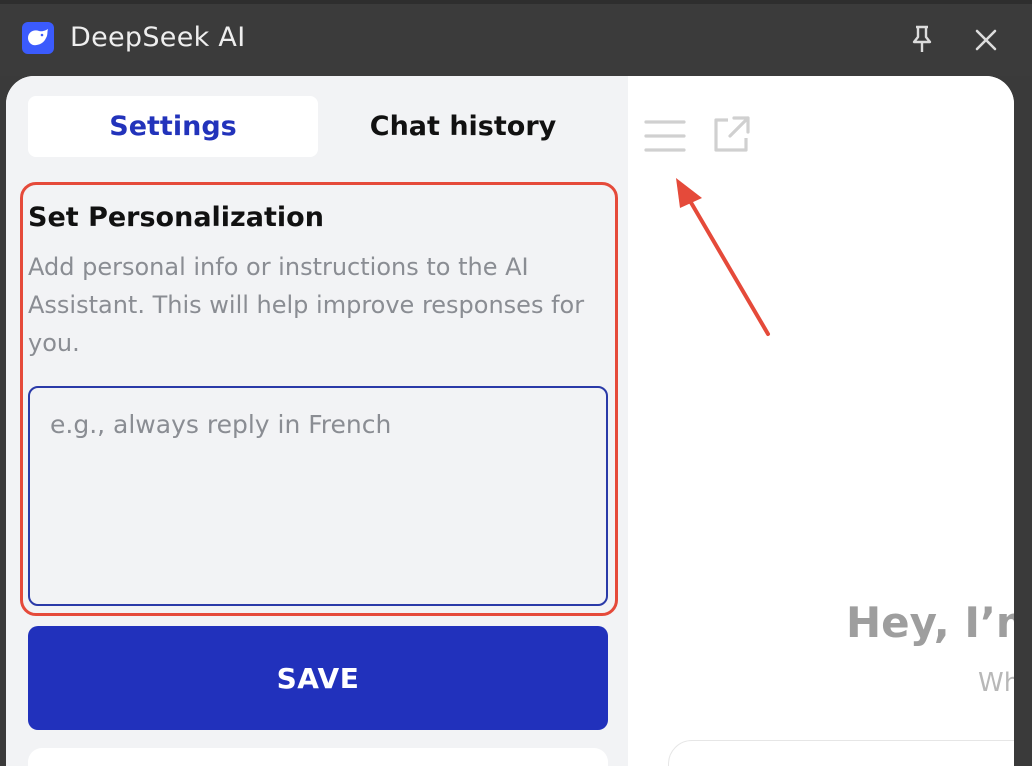 Image resolution: width=1032 pixels, height=766 pixels. Describe the element at coordinates (718, 257) in the screenshot. I see `annotation-arrow` at that location.